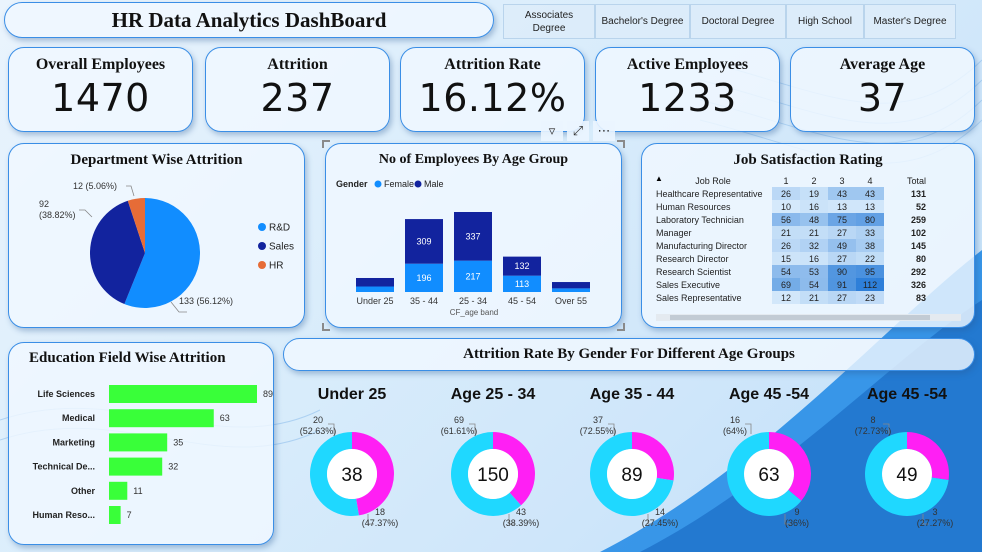 This screenshot has width=982, height=552. What do you see at coordinates (552, 131) in the screenshot?
I see `filter-icon: ▿` at bounding box center [552, 131].